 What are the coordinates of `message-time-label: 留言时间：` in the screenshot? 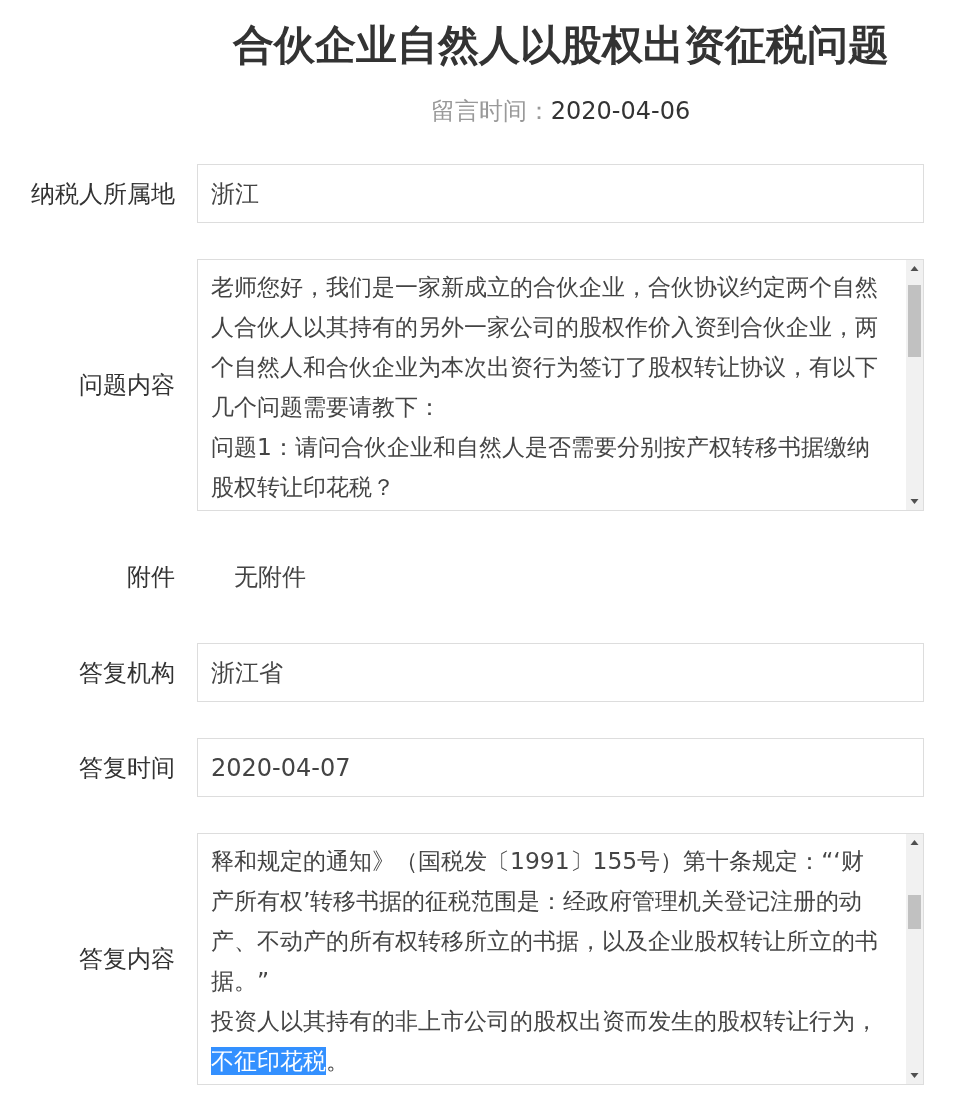 It's located at (490, 111).